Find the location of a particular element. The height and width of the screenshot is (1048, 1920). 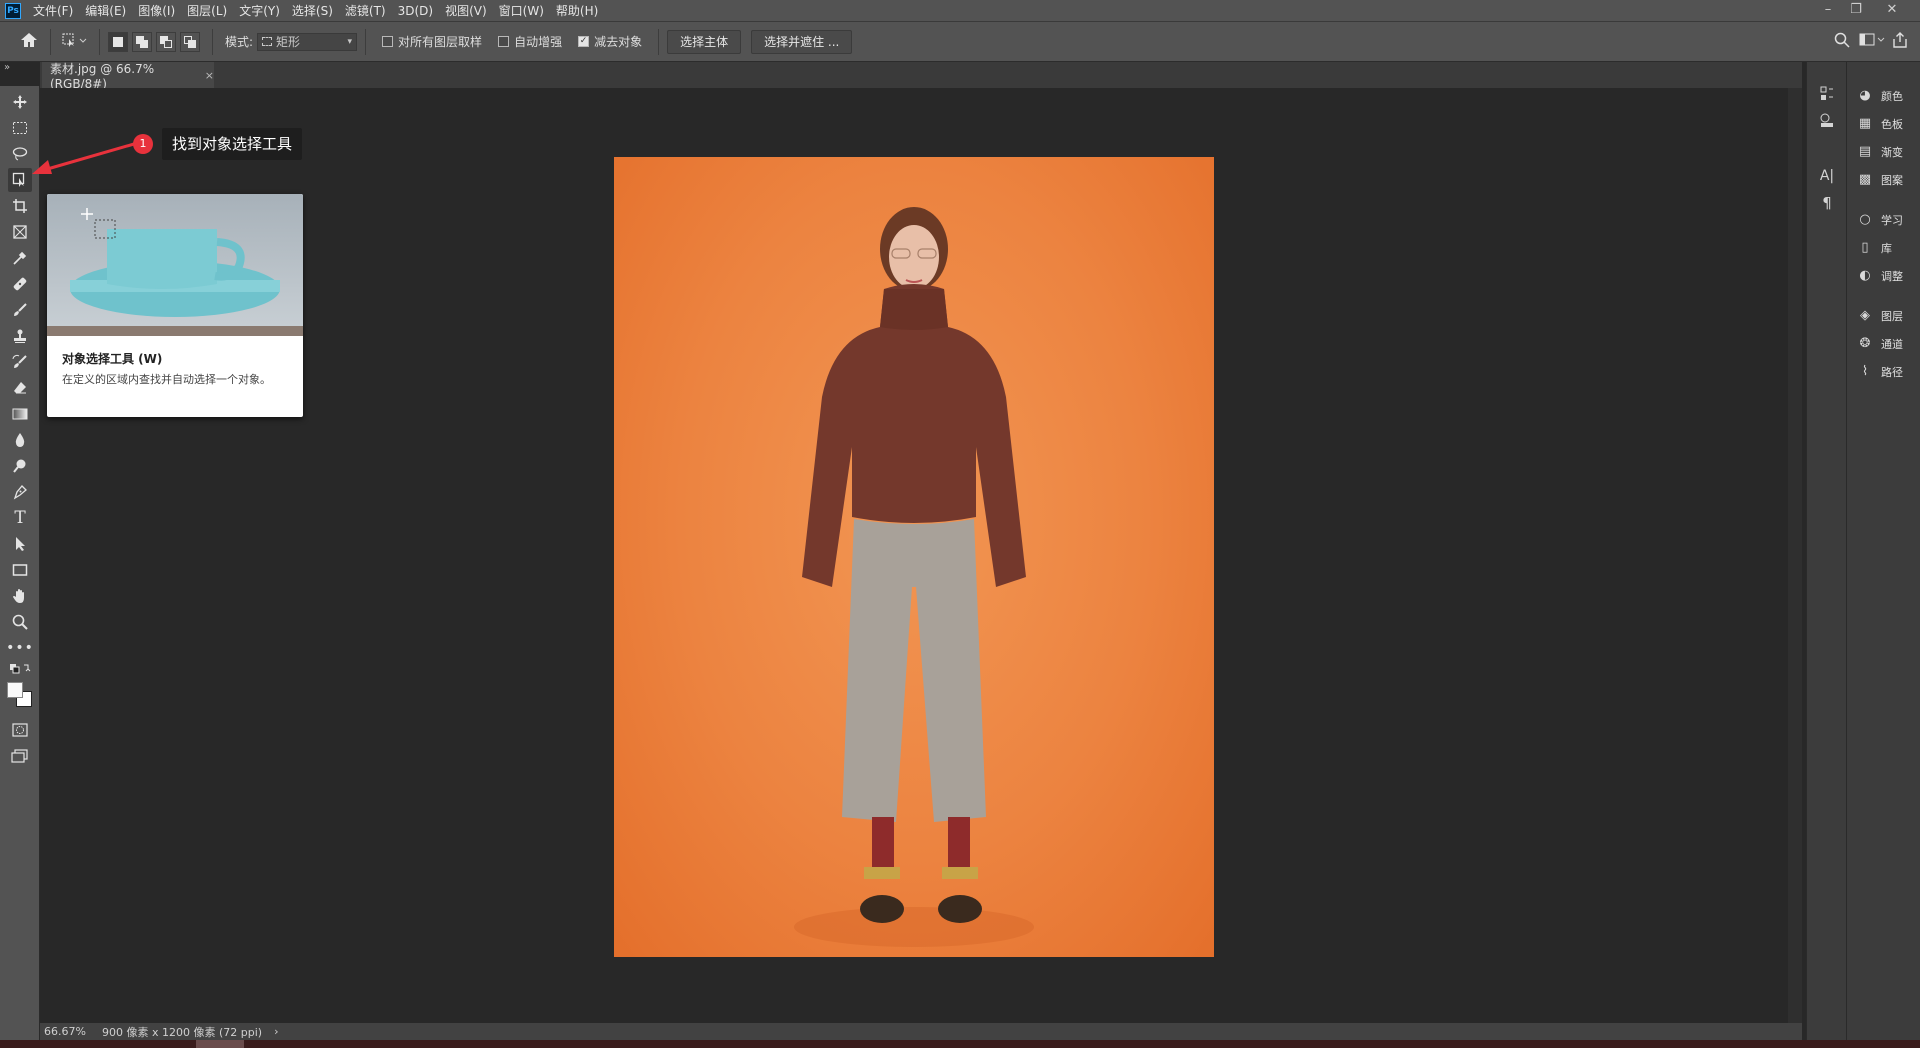

history-brush-tool-icon is located at coordinates (20, 362).